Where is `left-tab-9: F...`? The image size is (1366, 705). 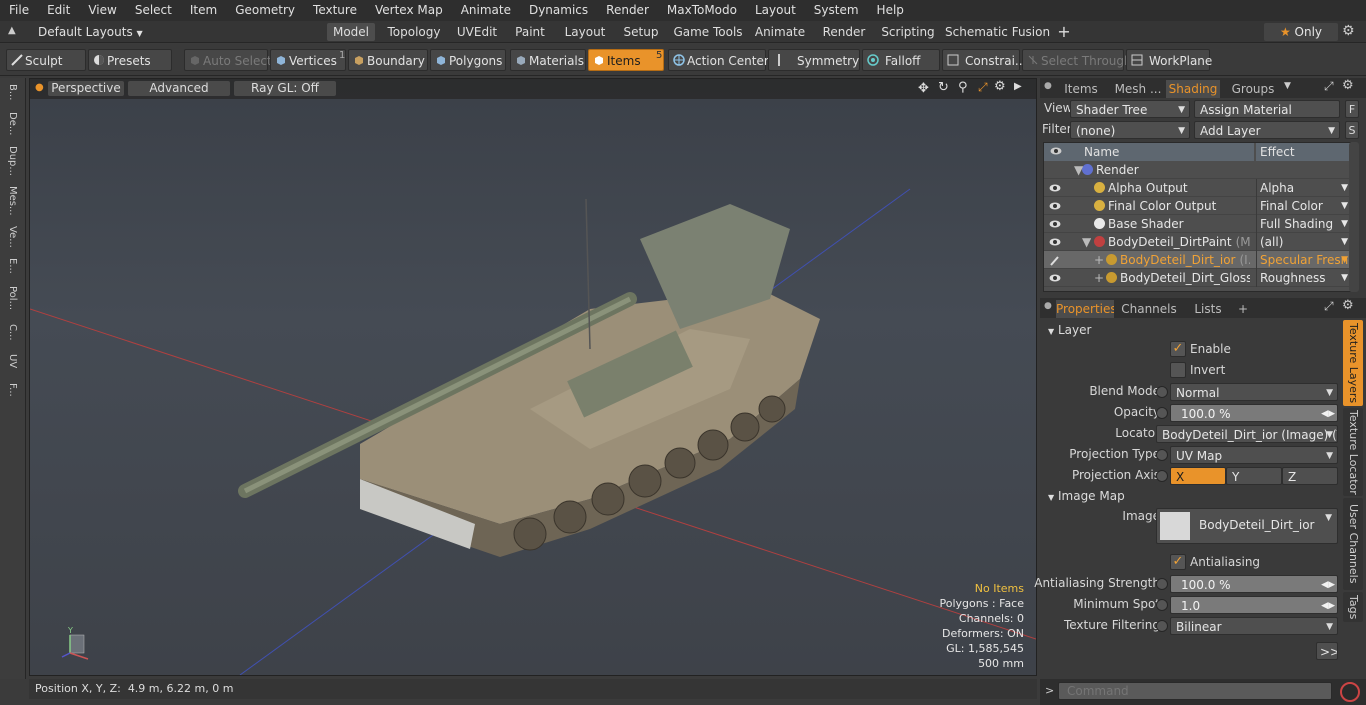
left-tab-9: F... is located at coordinates (12, 390).